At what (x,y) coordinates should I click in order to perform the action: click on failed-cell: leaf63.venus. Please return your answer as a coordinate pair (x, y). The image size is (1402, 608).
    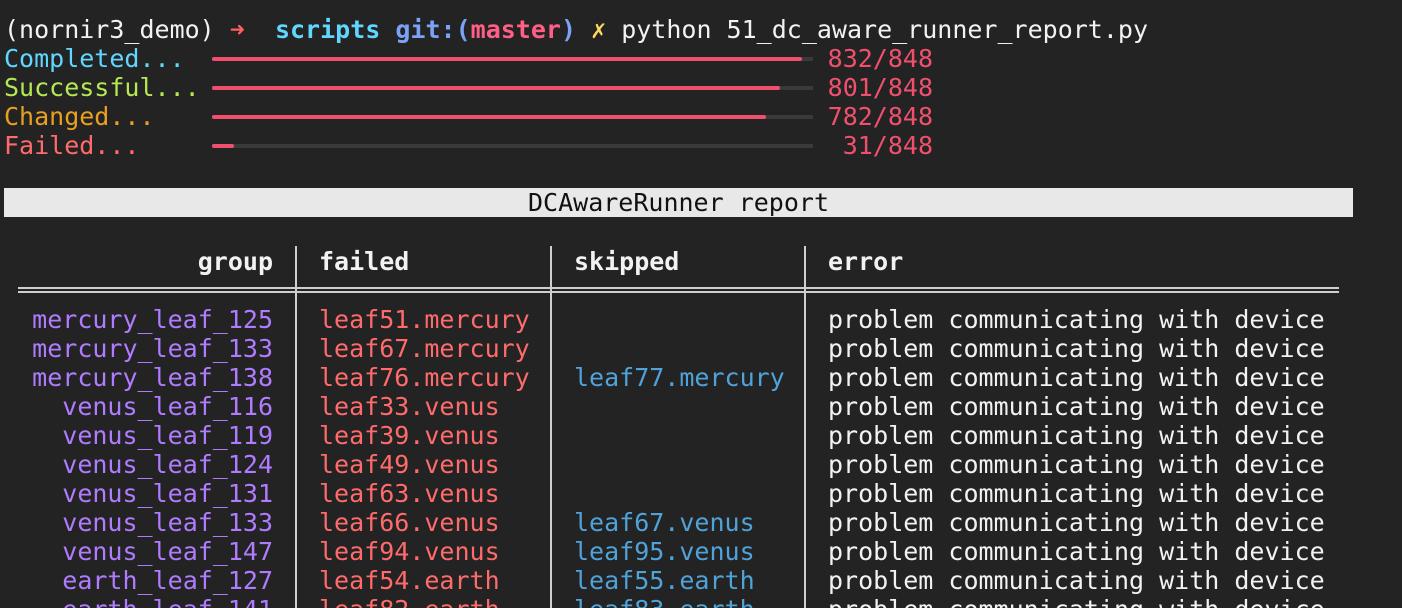
    Looking at the image, I should click on (409, 493).